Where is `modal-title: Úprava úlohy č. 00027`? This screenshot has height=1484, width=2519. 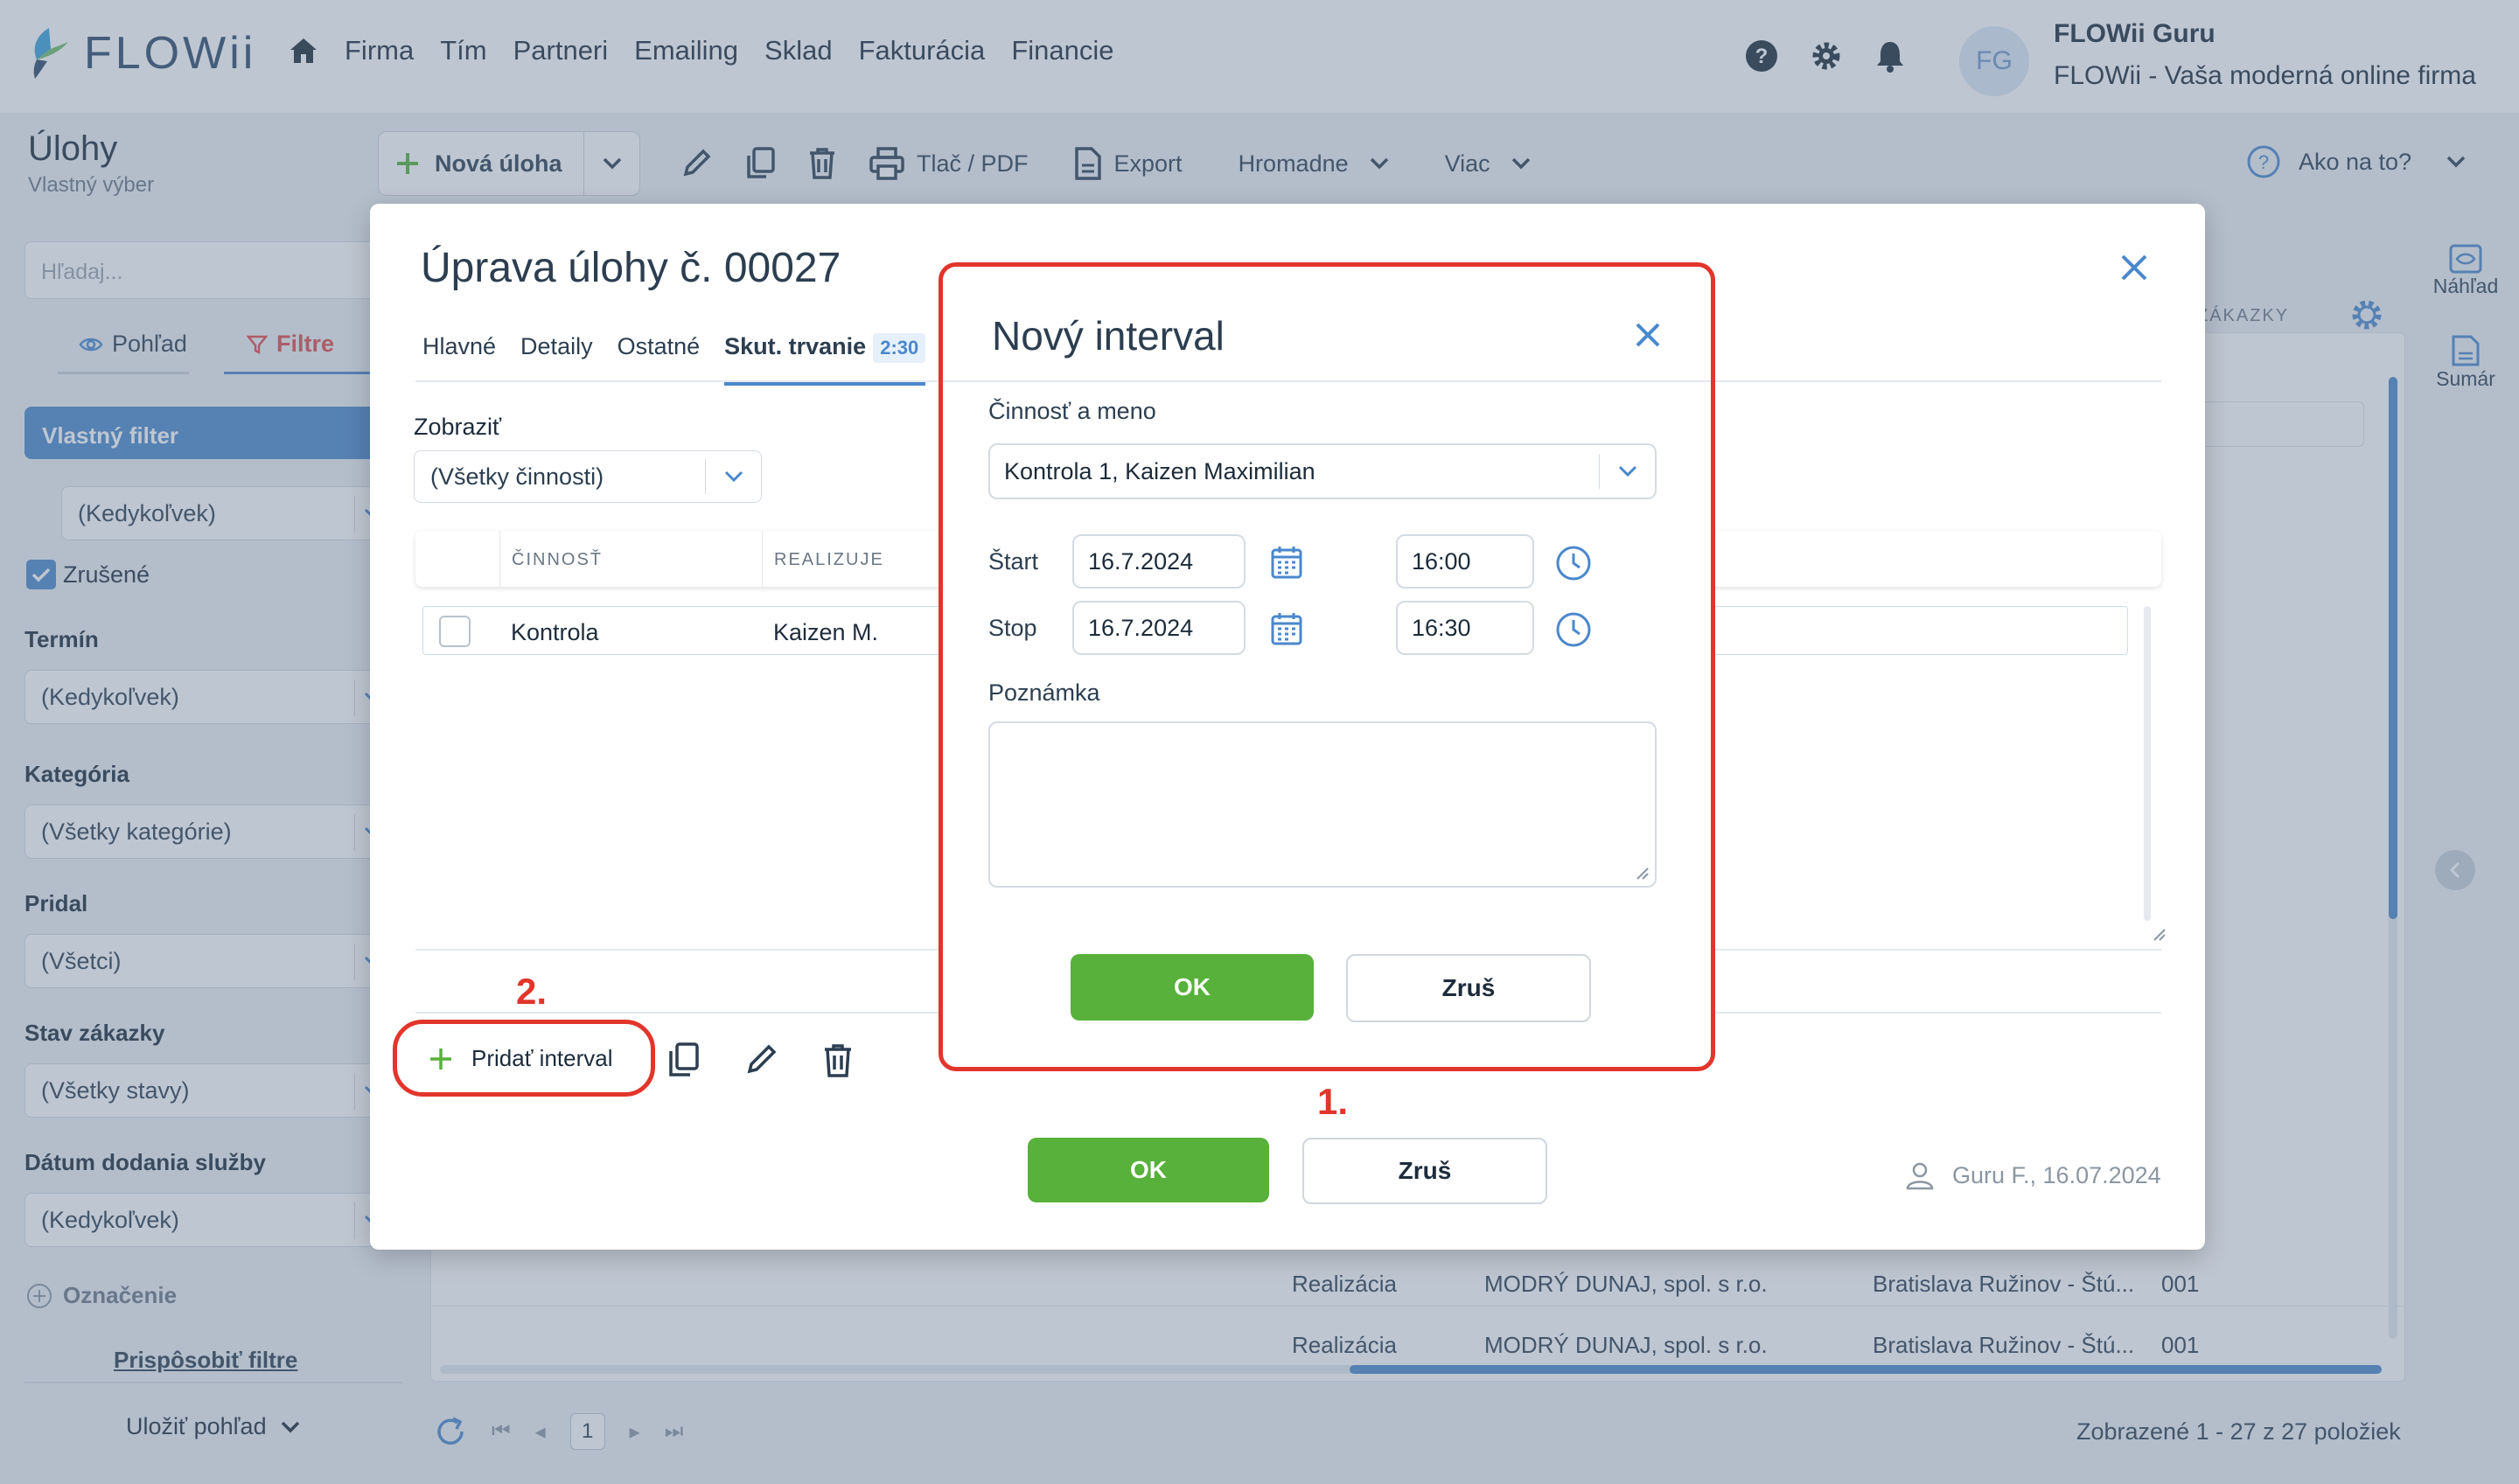
modal-title: Úprava úlohy č. 00027 is located at coordinates (631, 268).